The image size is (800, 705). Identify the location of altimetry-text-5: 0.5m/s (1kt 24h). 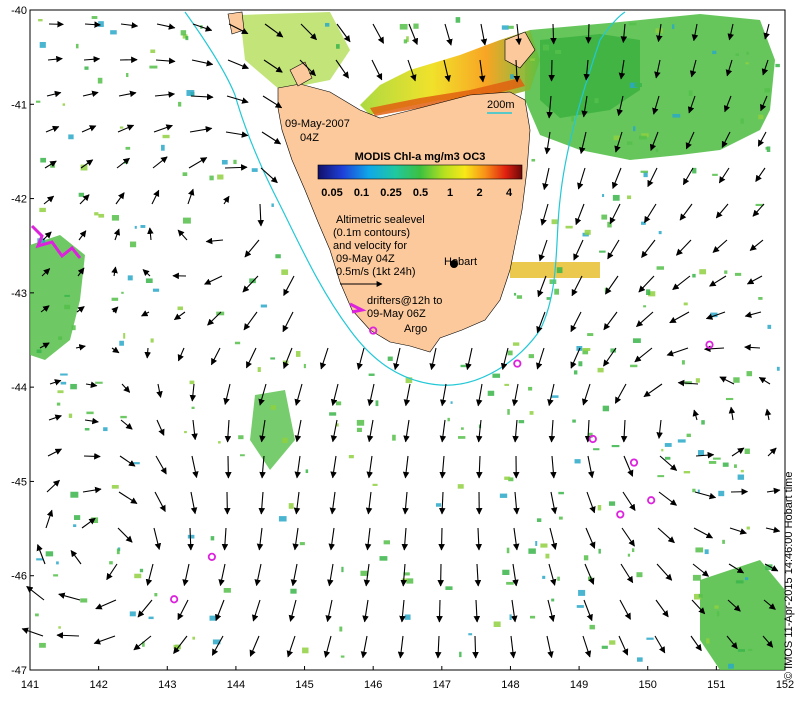
(375, 272).